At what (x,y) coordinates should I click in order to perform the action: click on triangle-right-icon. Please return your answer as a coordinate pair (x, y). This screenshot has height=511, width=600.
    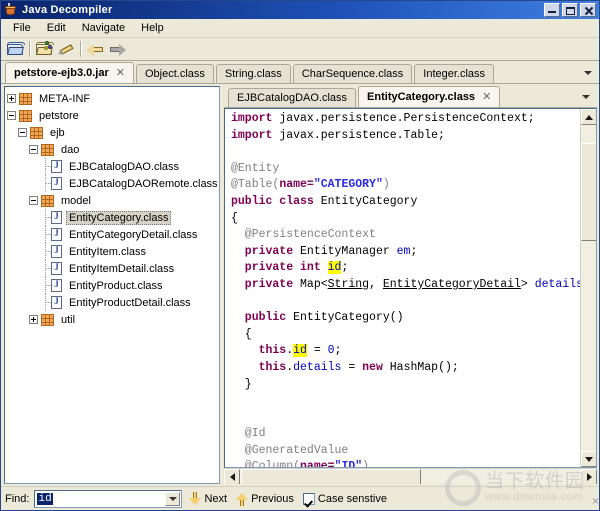
    Looking at the image, I should click on (589, 477).